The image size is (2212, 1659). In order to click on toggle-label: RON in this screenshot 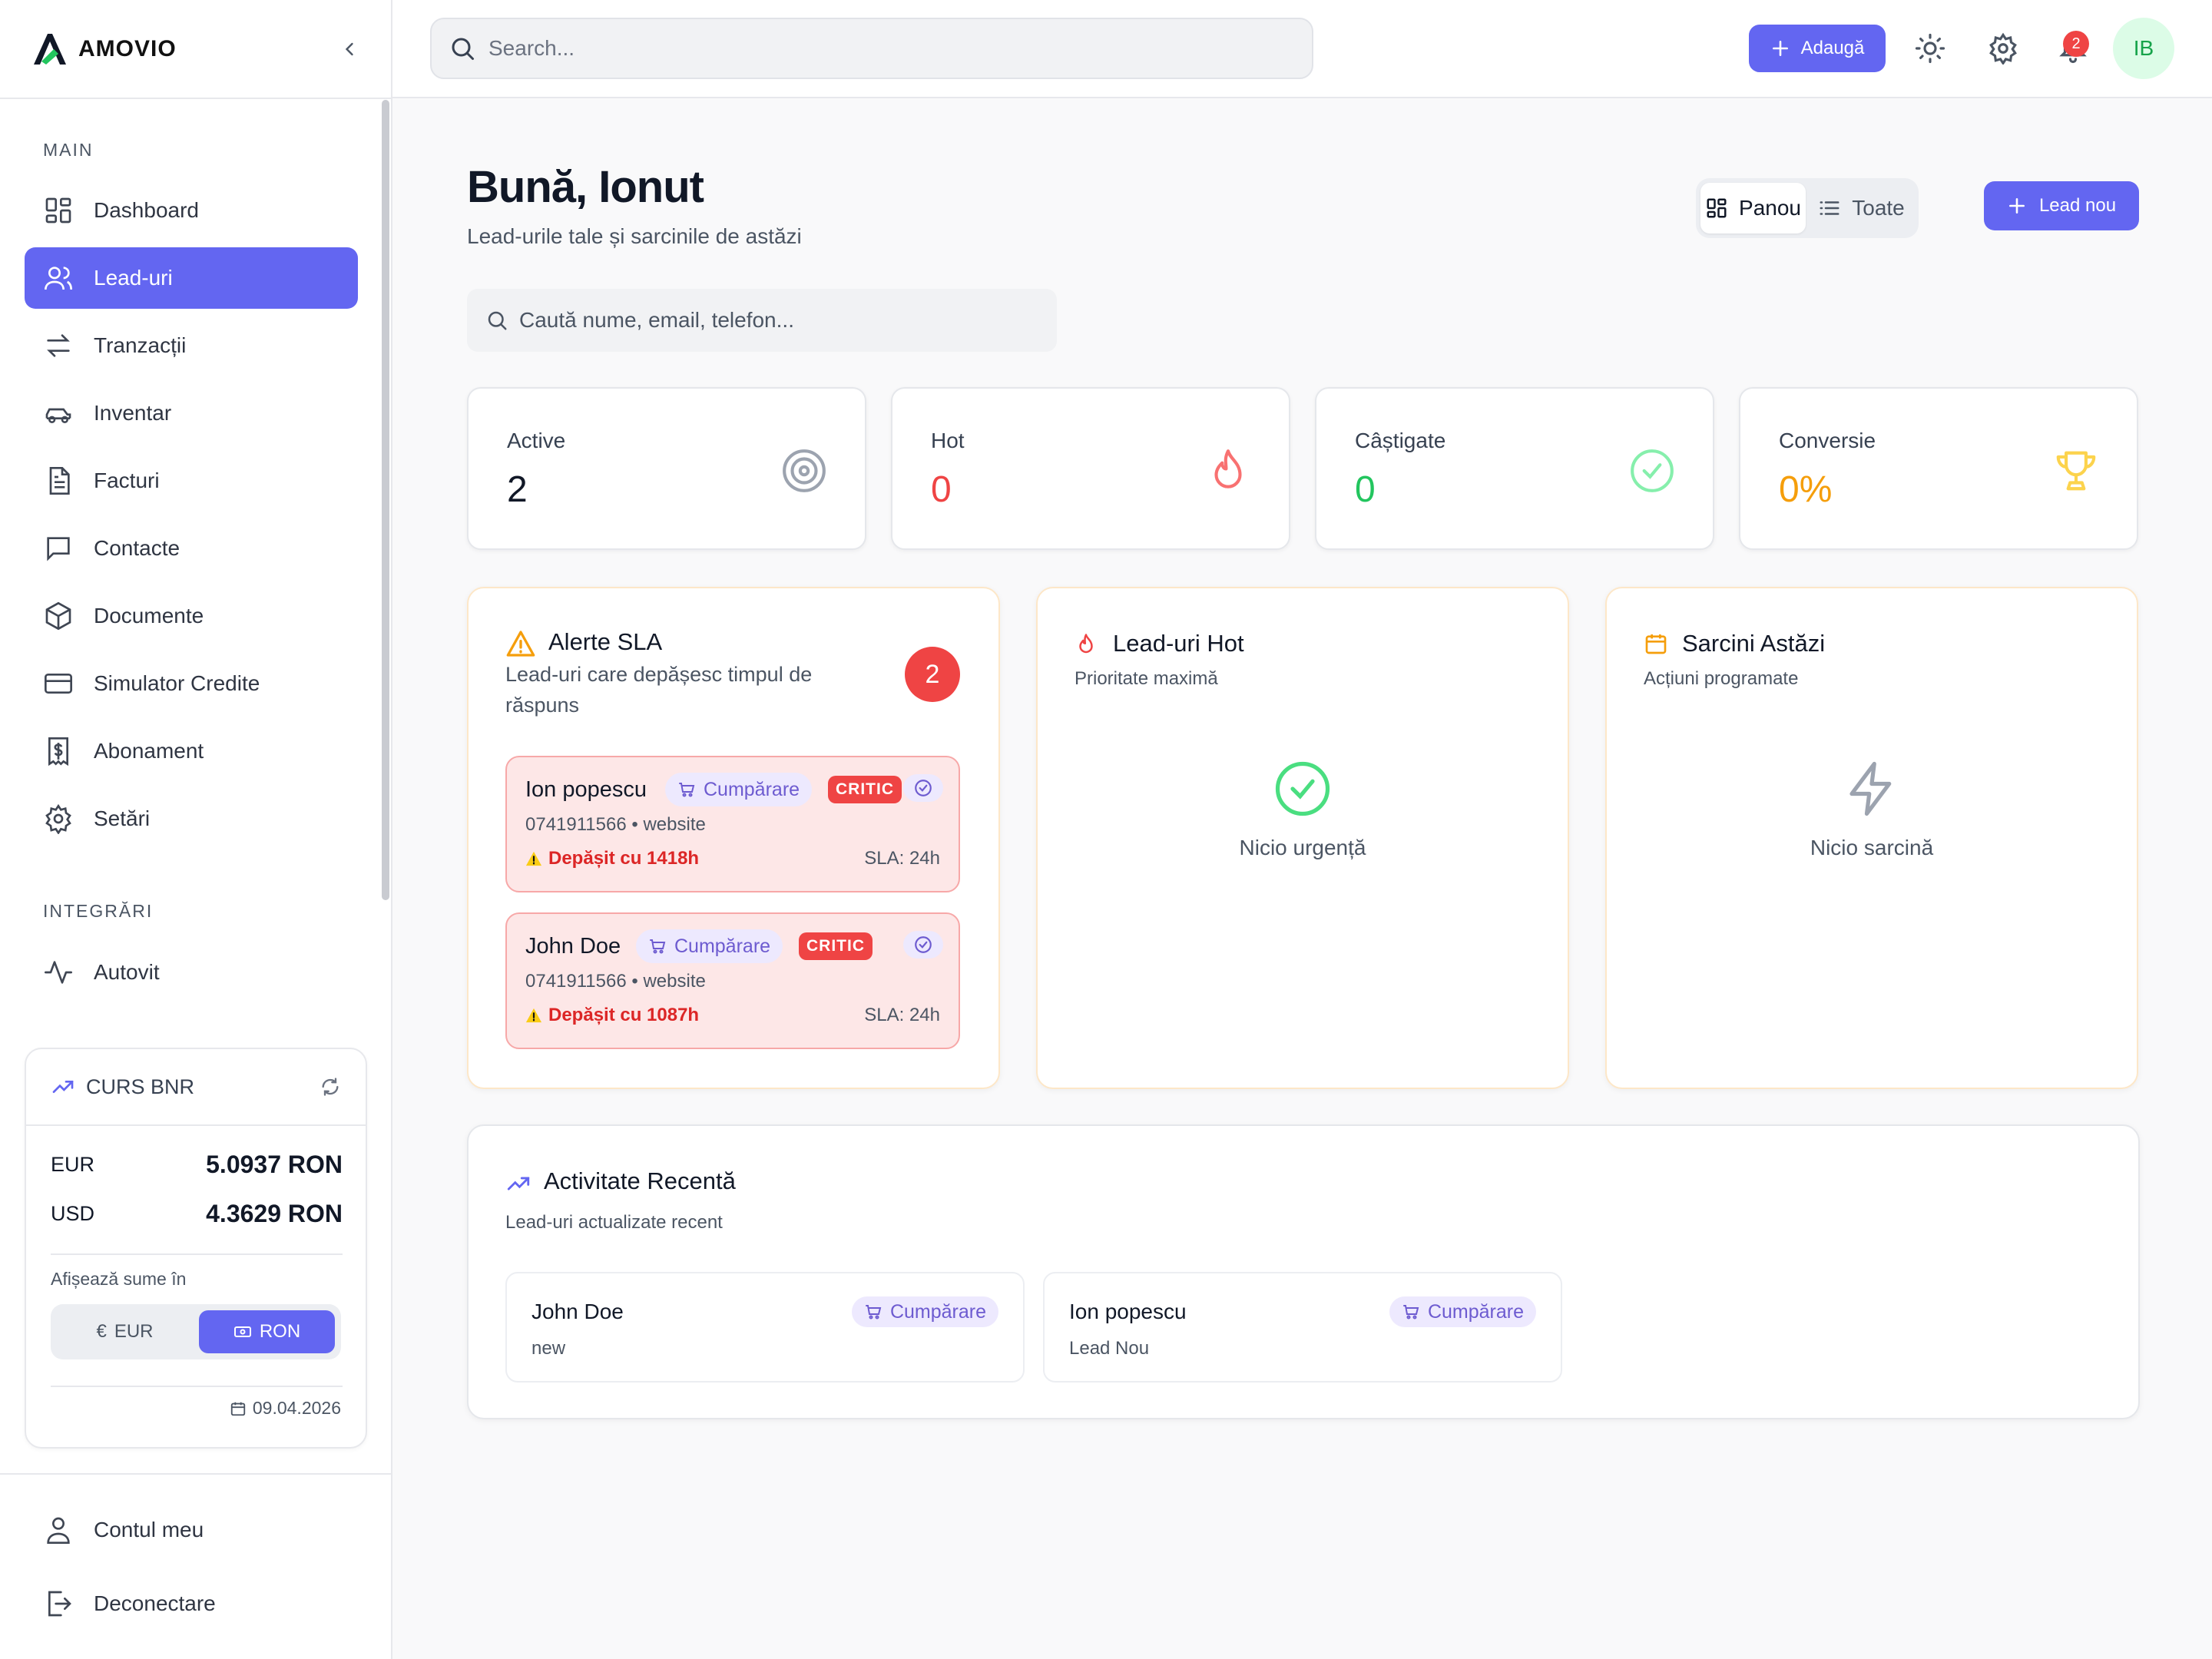, I will do `click(280, 1332)`.